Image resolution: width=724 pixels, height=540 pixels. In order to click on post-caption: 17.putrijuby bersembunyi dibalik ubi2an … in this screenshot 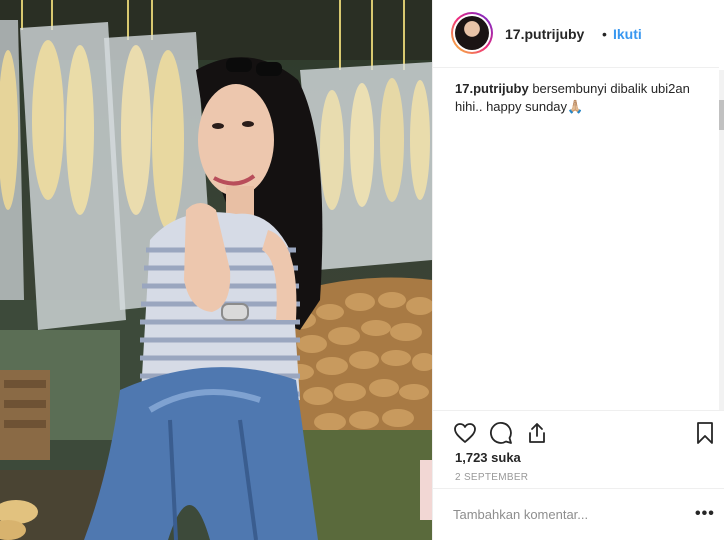, I will do `click(577, 98)`.